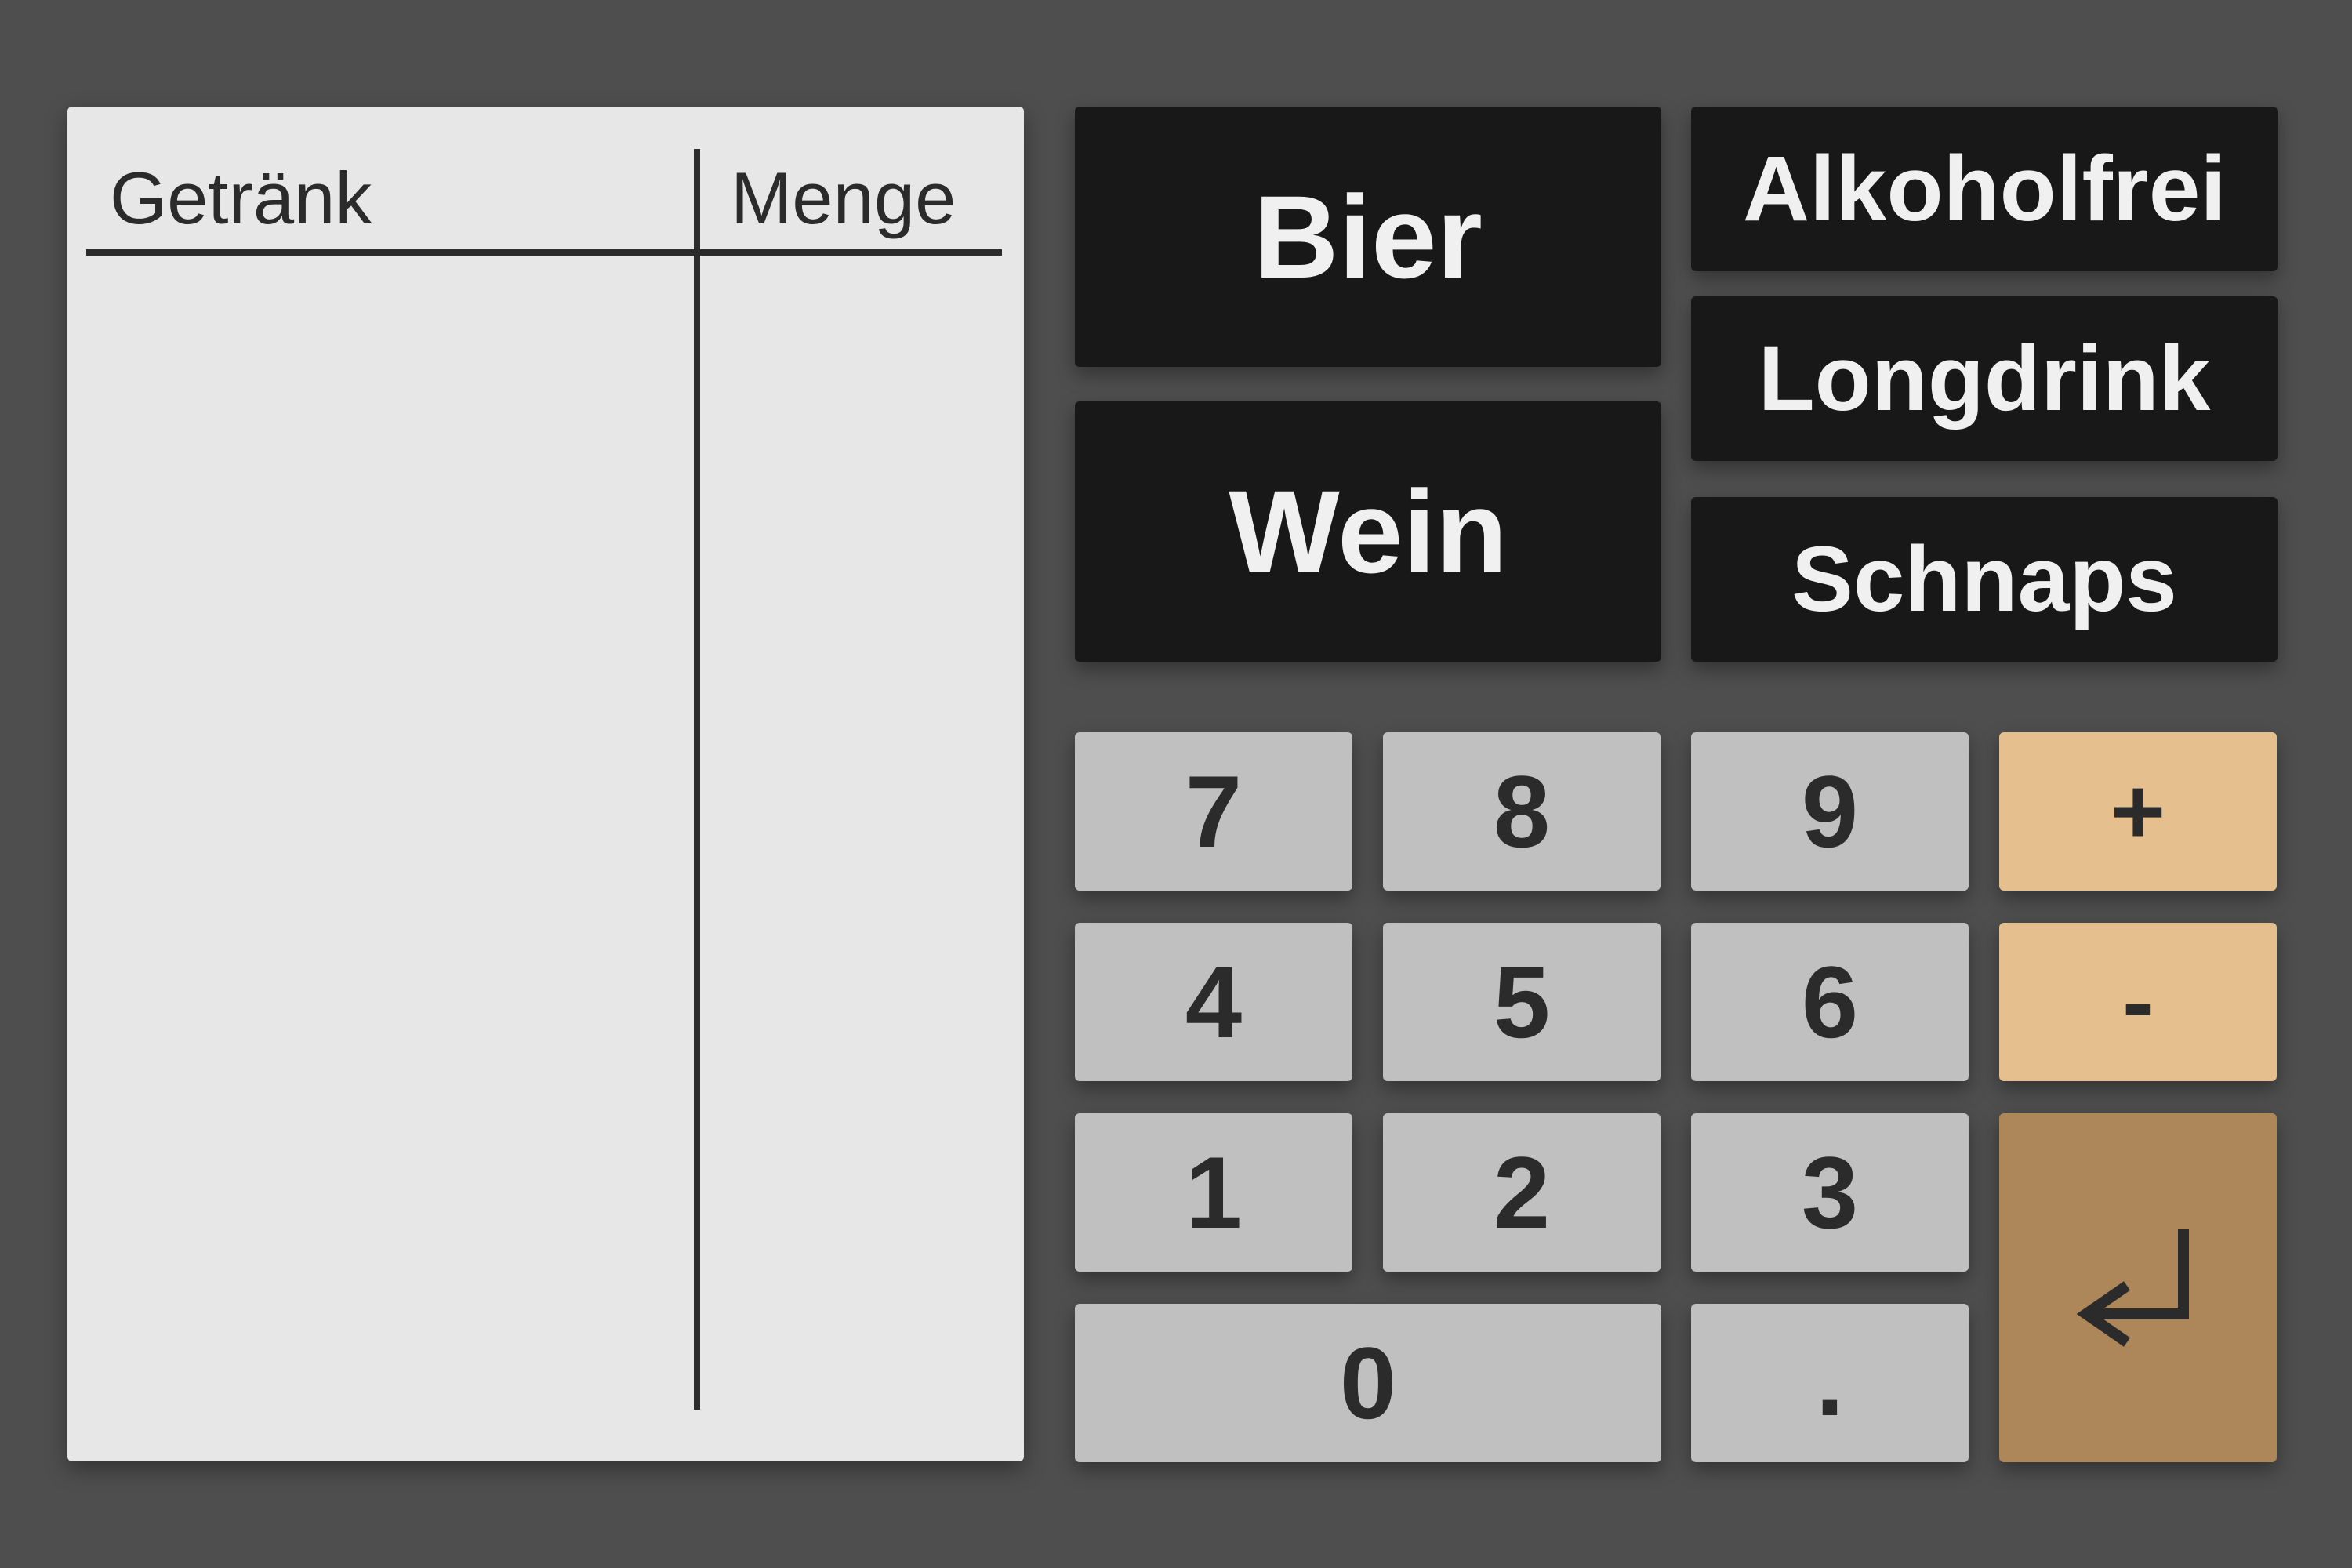 The height and width of the screenshot is (1568, 2352). What do you see at coordinates (544, 252) in the screenshot?
I see `header-divider` at bounding box center [544, 252].